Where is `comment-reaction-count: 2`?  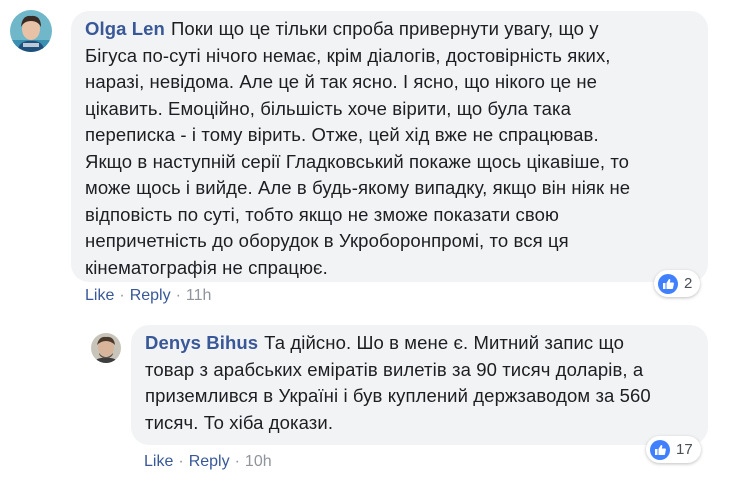
comment-reaction-count: 2 is located at coordinates (688, 283).